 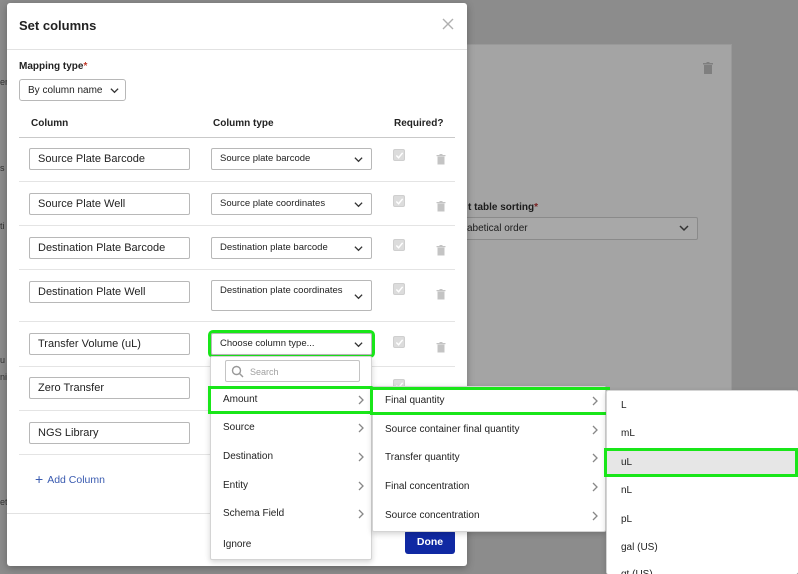 I want to click on menu-item-source-container-final-quantity: Source container final quantity, so click(x=490, y=430).